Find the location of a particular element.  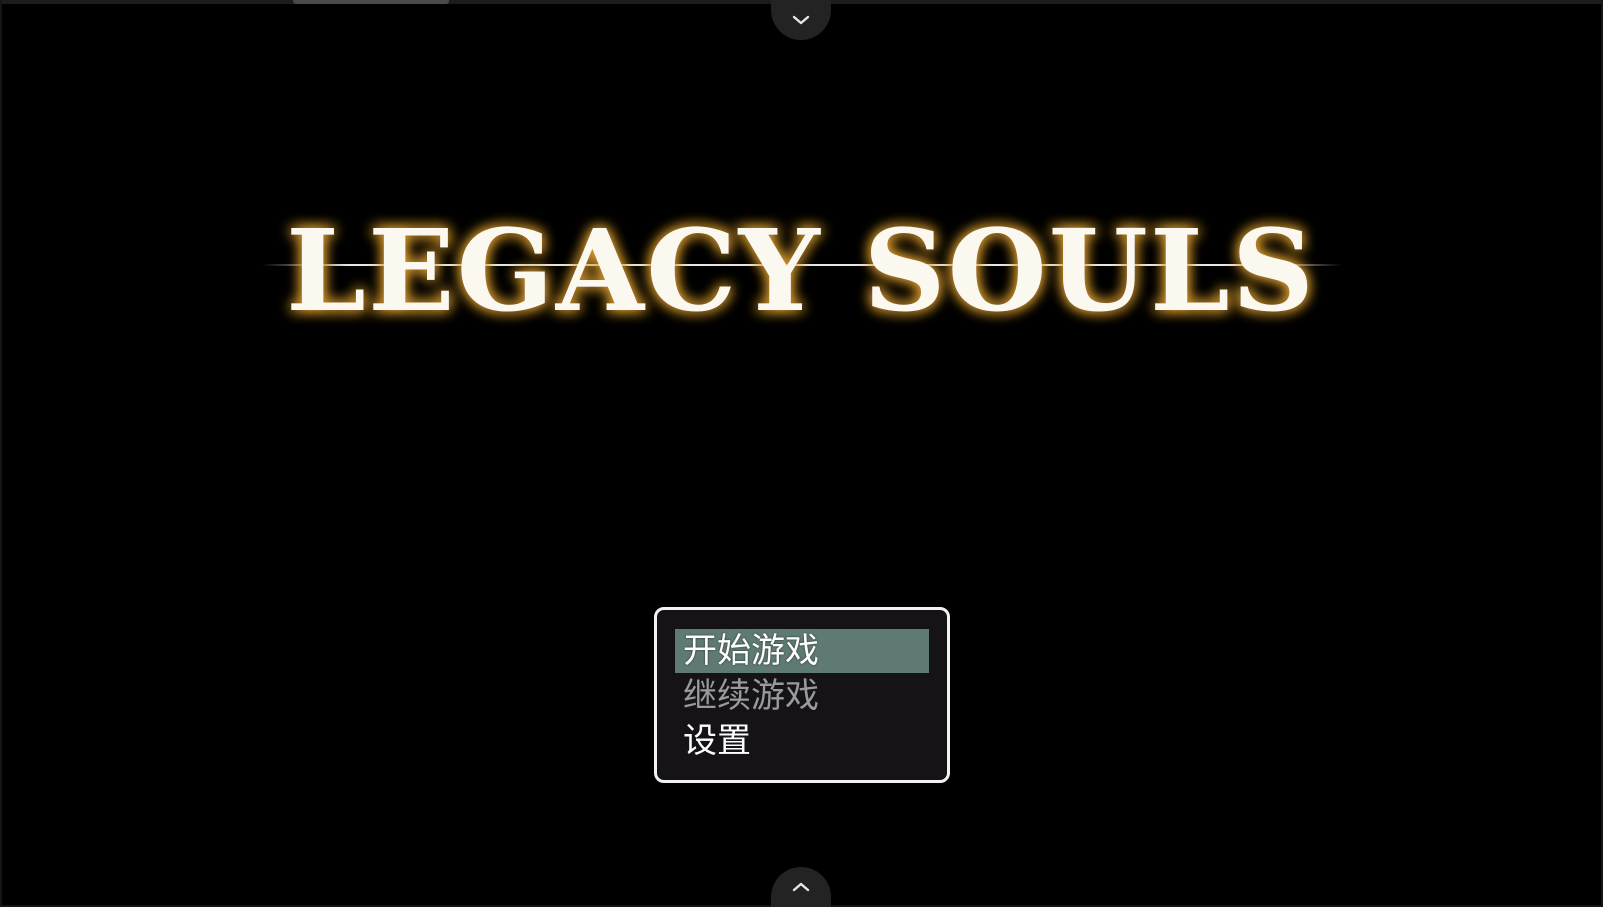

chevron-up-icon is located at coordinates (801, 887).